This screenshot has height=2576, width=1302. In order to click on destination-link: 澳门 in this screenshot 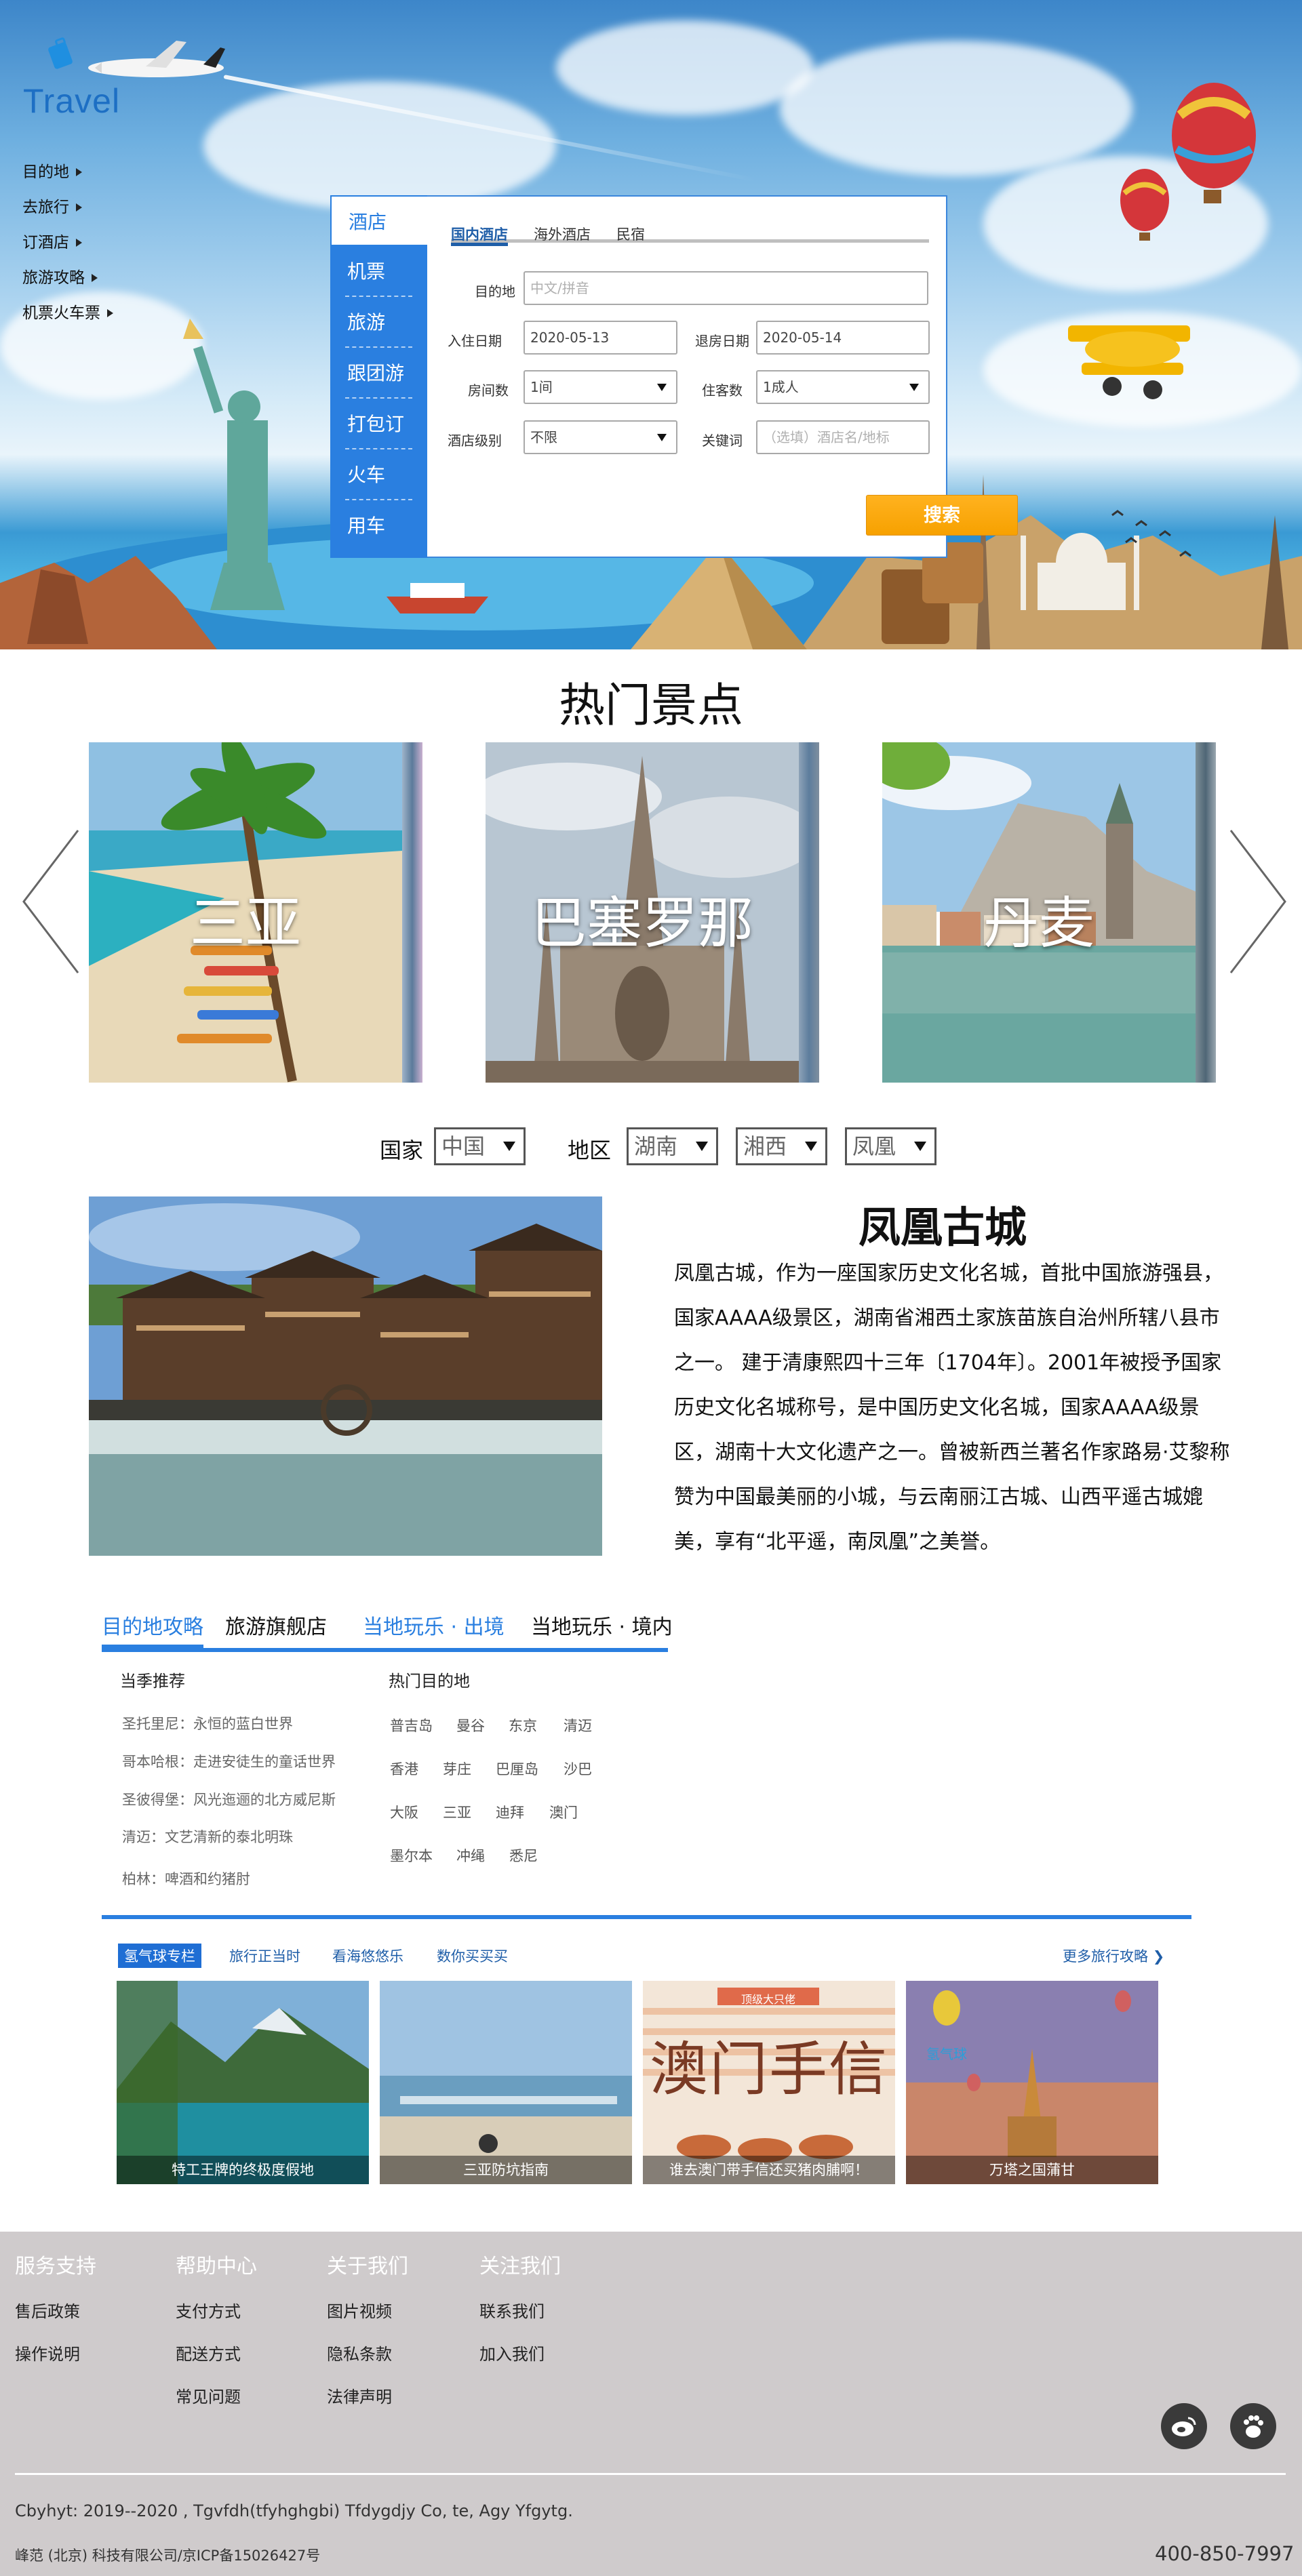, I will do `click(563, 1812)`.